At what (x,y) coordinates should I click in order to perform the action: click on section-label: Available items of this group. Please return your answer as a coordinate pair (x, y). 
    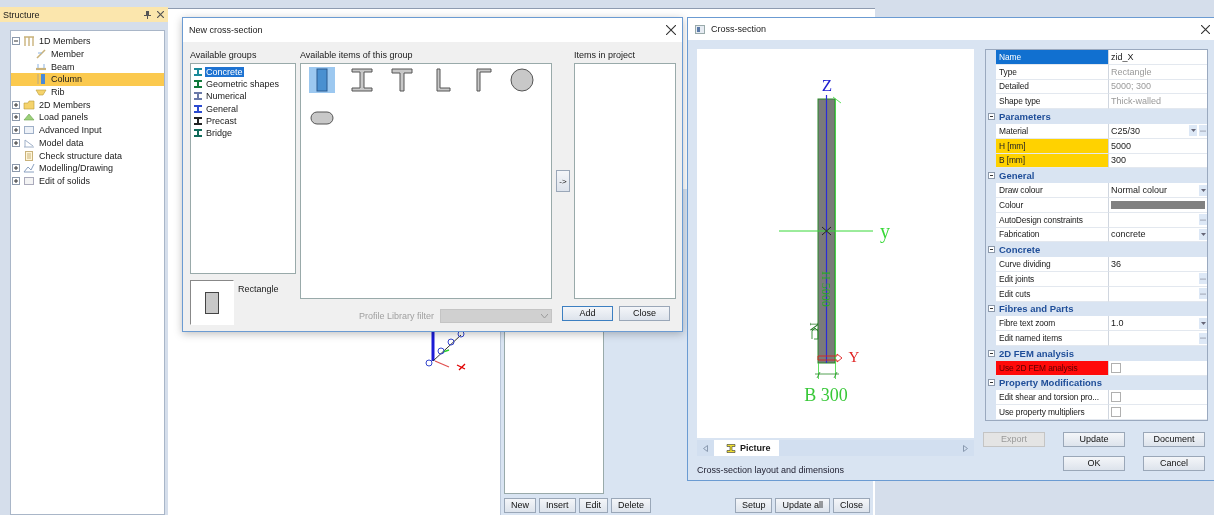
    Looking at the image, I should click on (357, 55).